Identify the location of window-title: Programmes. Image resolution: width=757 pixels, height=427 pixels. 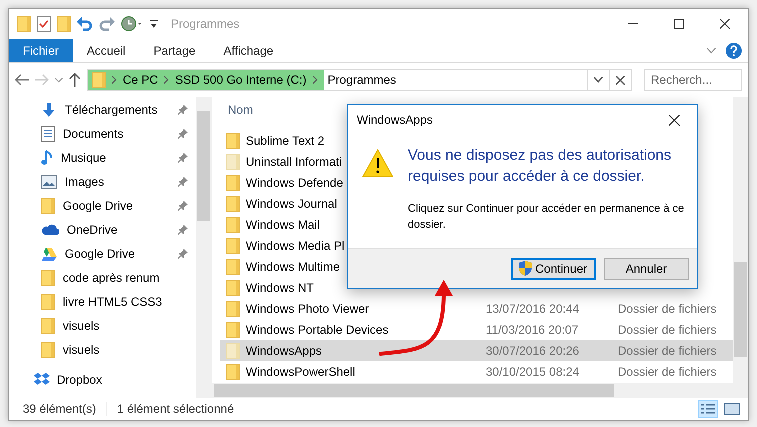
(205, 24).